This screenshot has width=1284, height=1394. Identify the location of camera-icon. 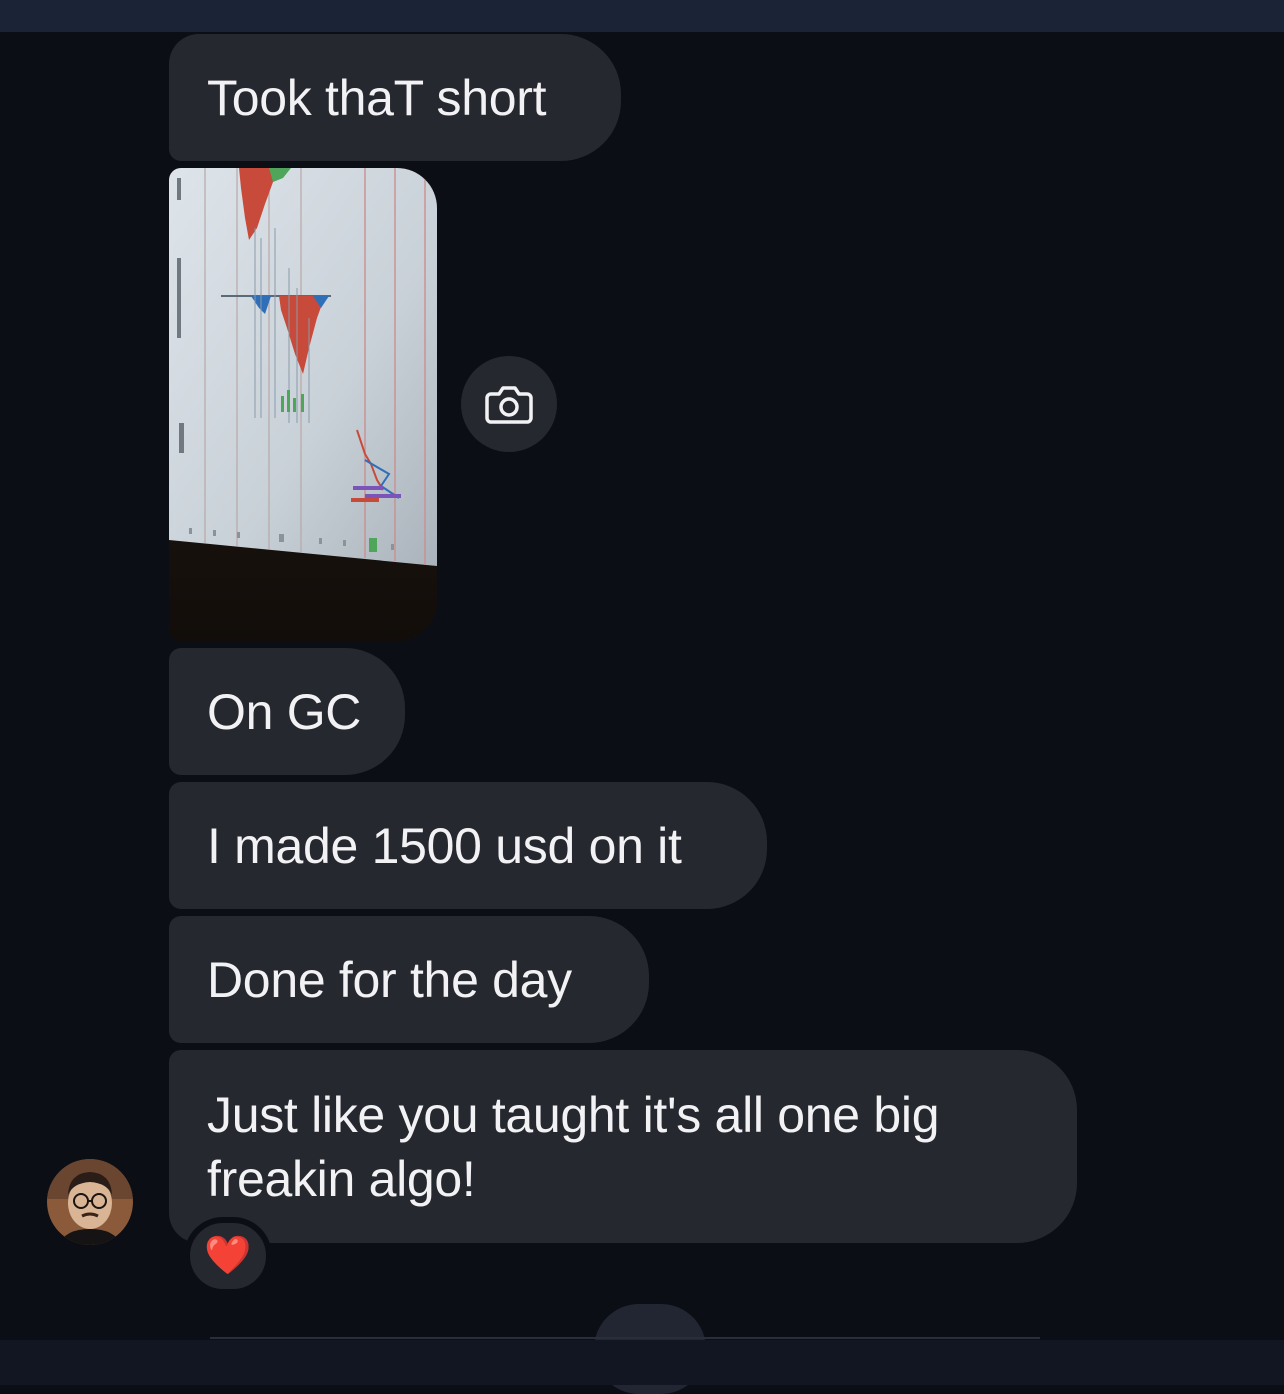
(509, 405).